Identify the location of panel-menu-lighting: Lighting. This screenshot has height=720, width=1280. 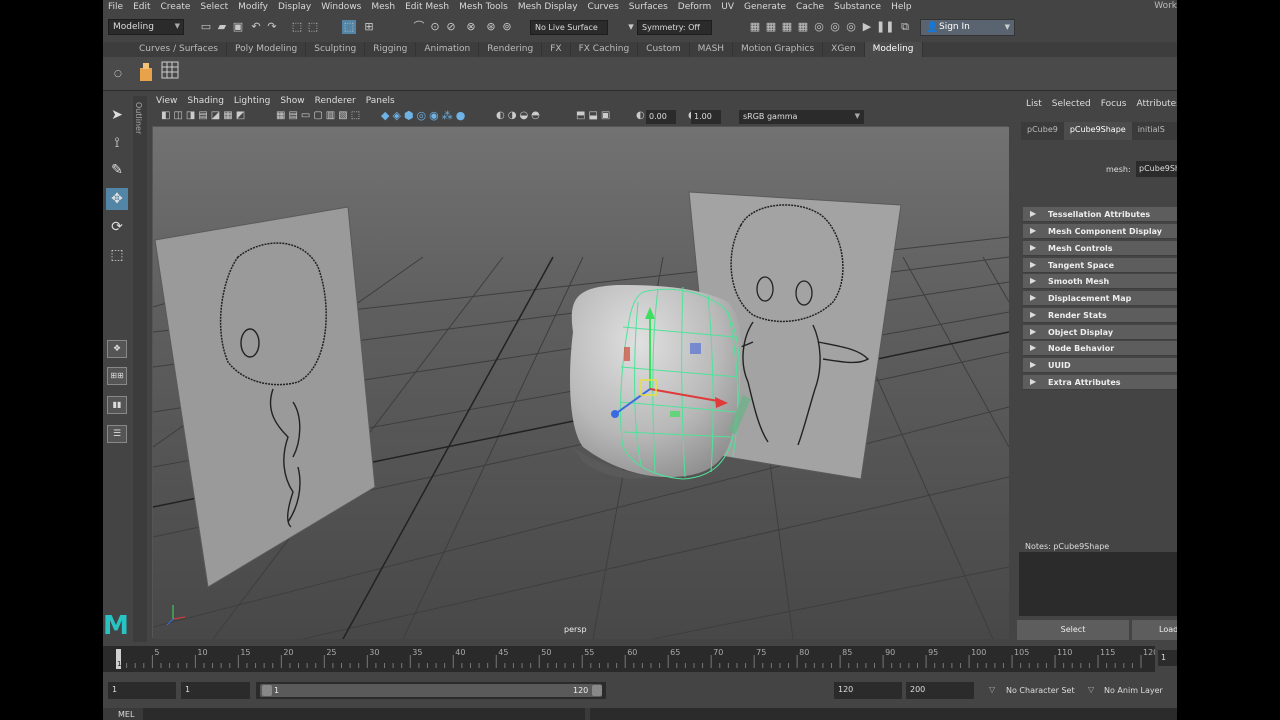
(252, 102).